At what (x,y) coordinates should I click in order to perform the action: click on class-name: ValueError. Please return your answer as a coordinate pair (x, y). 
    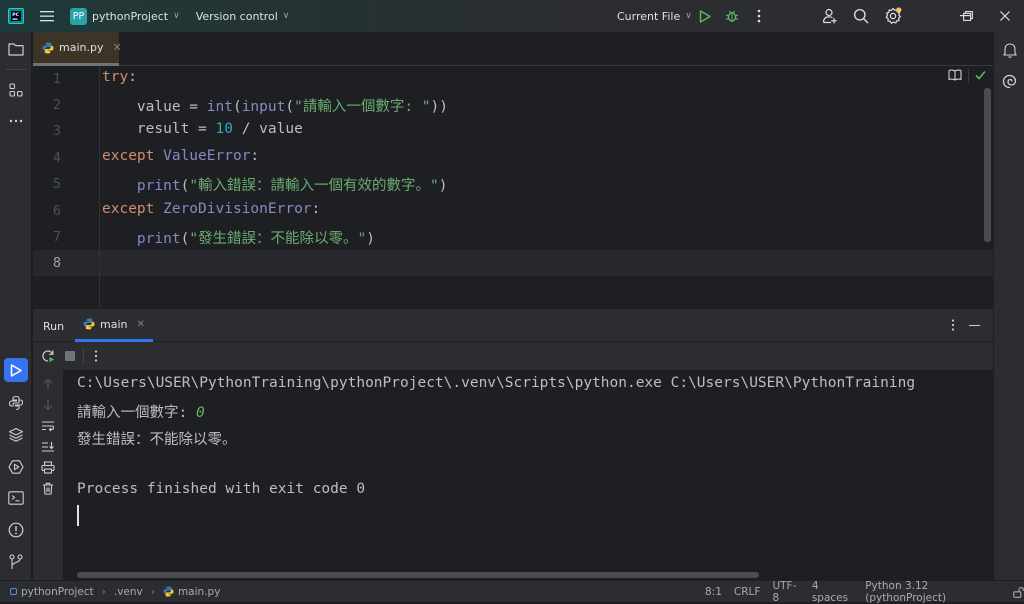
    Looking at the image, I should click on (202, 156).